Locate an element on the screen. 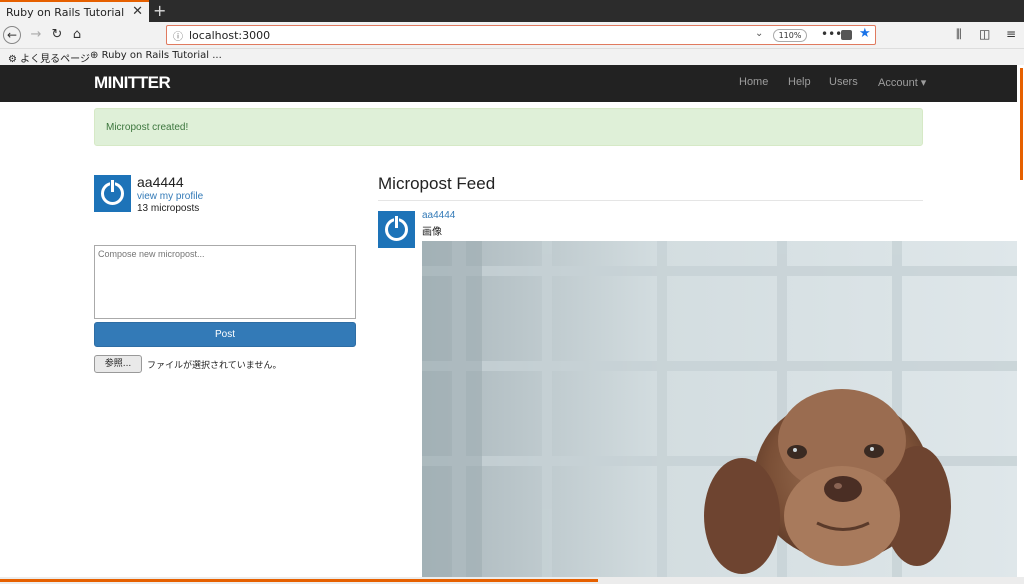 The height and width of the screenshot is (584, 1024). back-icon: ← is located at coordinates (12, 35).